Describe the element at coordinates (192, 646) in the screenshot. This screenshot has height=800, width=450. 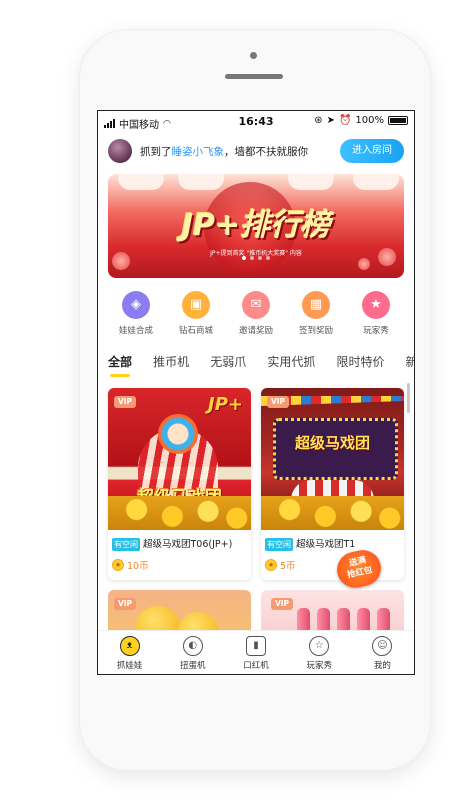
I see `capsule-icon: ◐` at that location.